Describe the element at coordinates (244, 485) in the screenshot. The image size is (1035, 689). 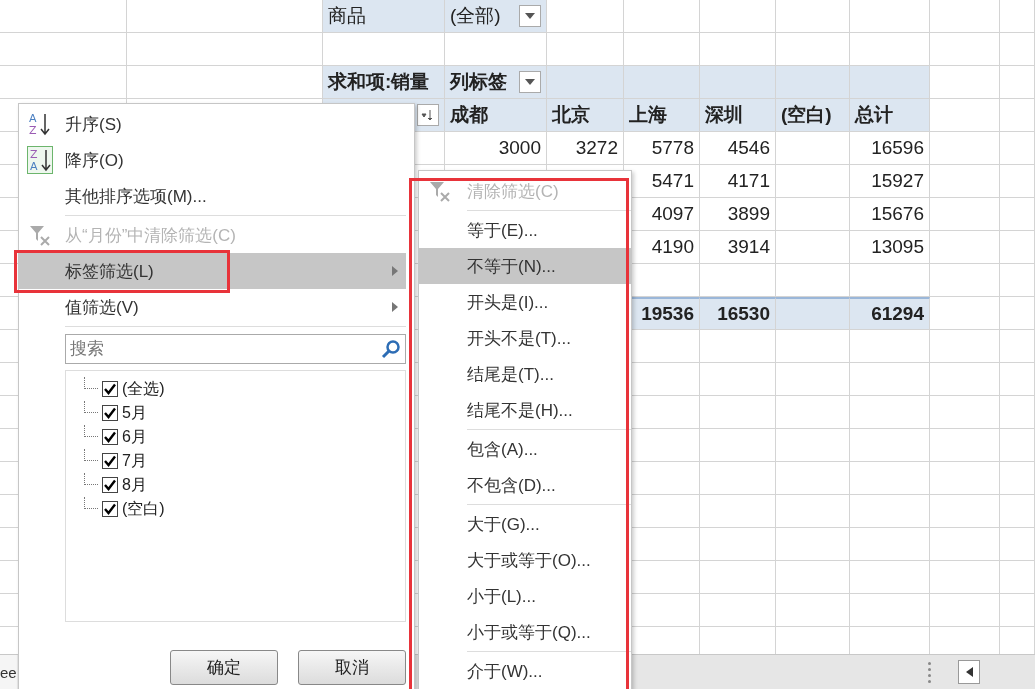
I see `checkbox-item: 8月` at that location.